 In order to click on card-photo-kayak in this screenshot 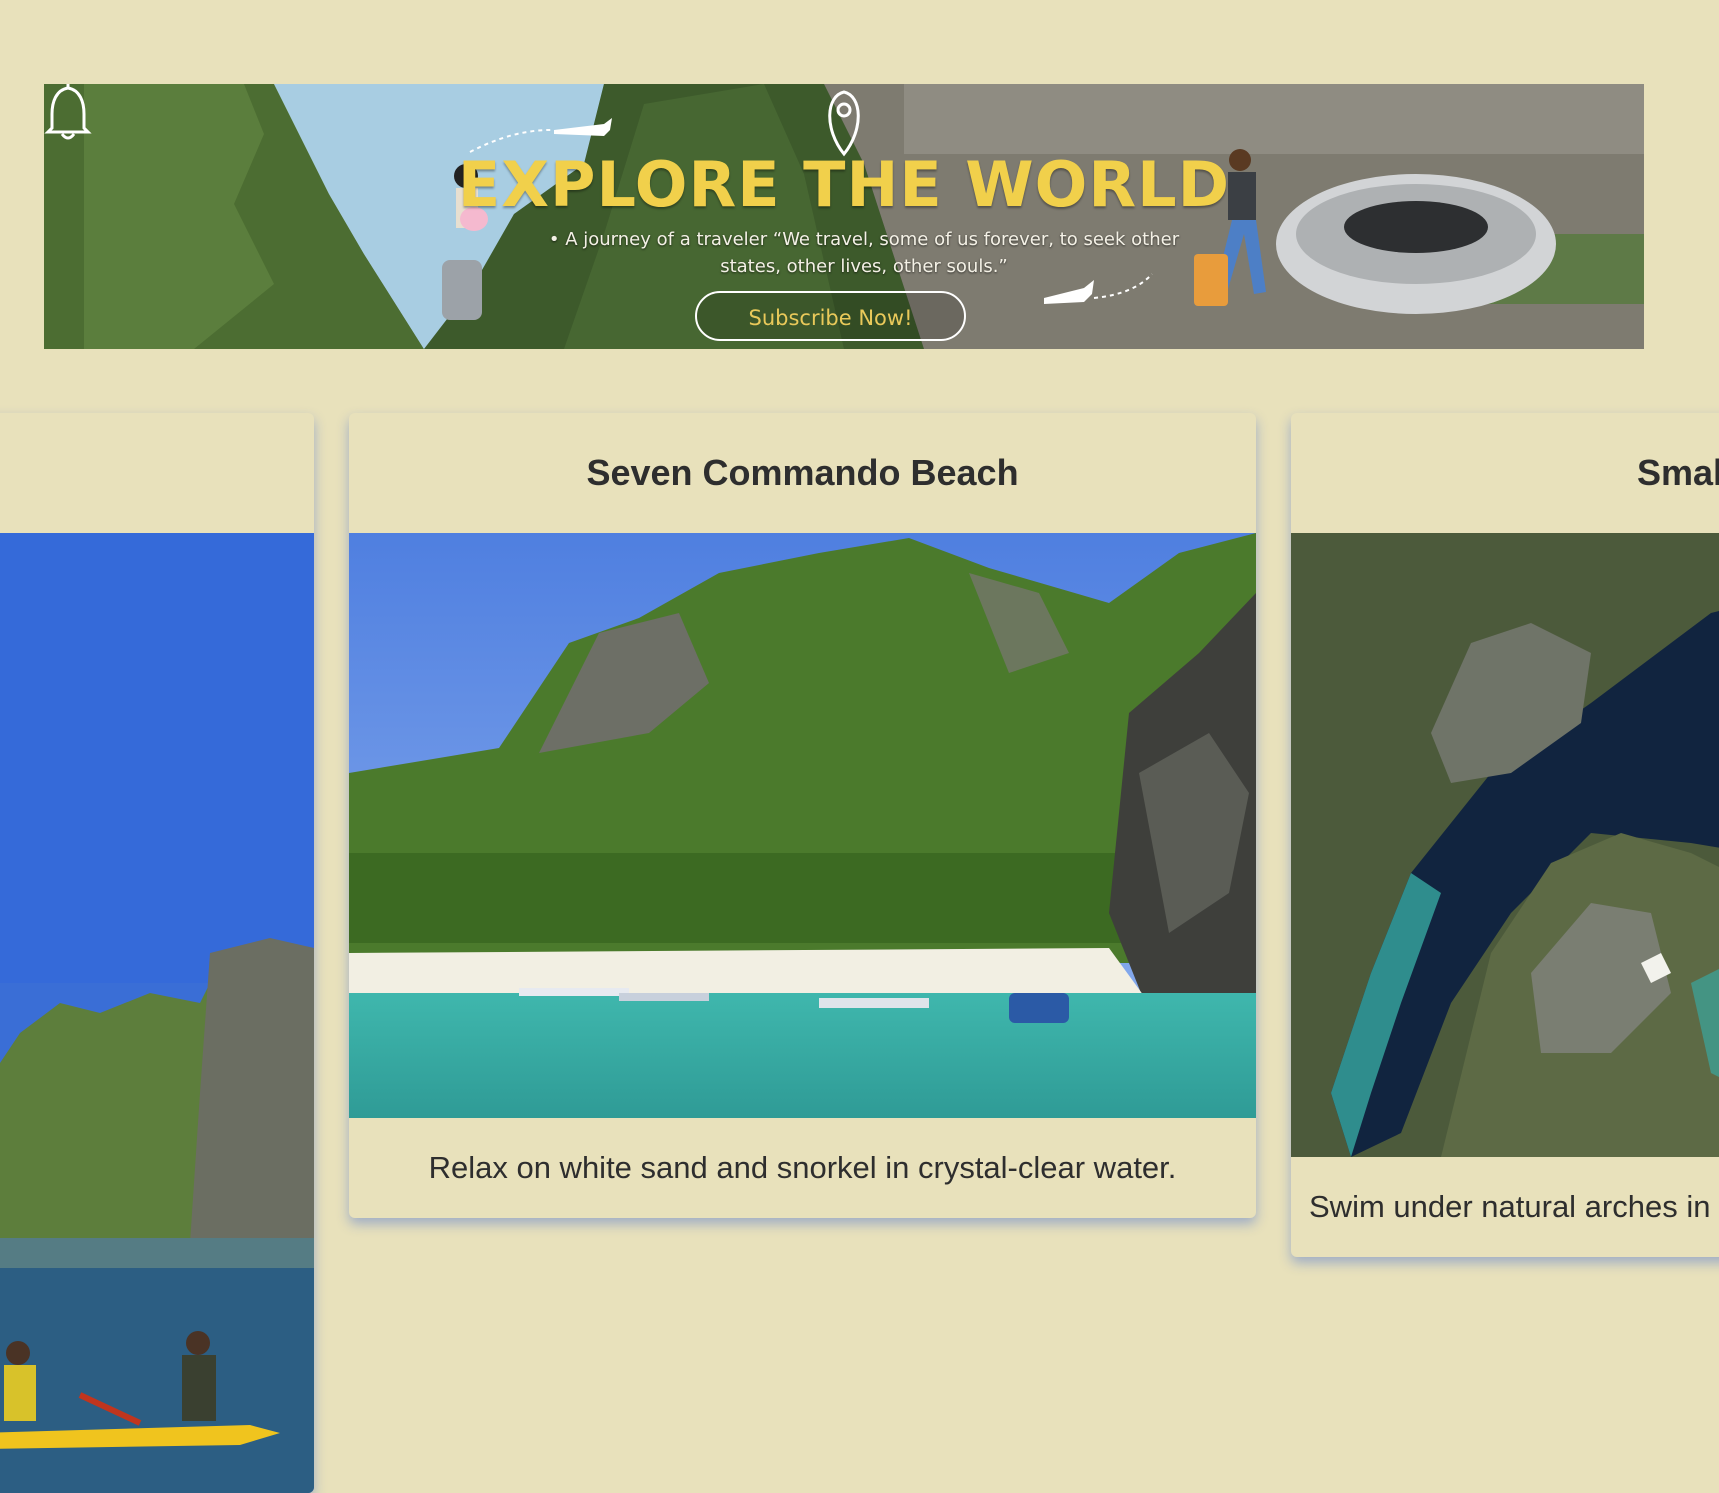, I will do `click(157, 1013)`.